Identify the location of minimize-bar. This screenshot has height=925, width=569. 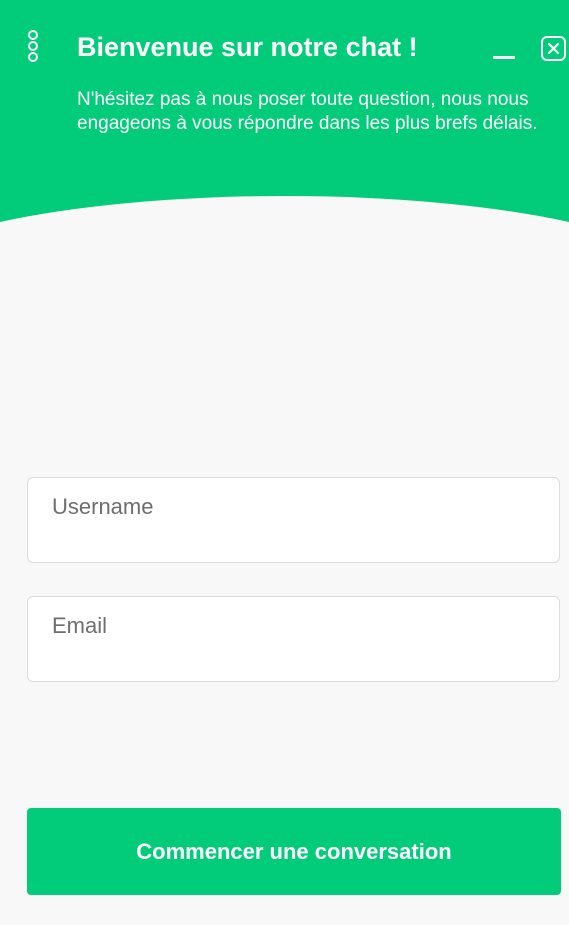
(504, 57).